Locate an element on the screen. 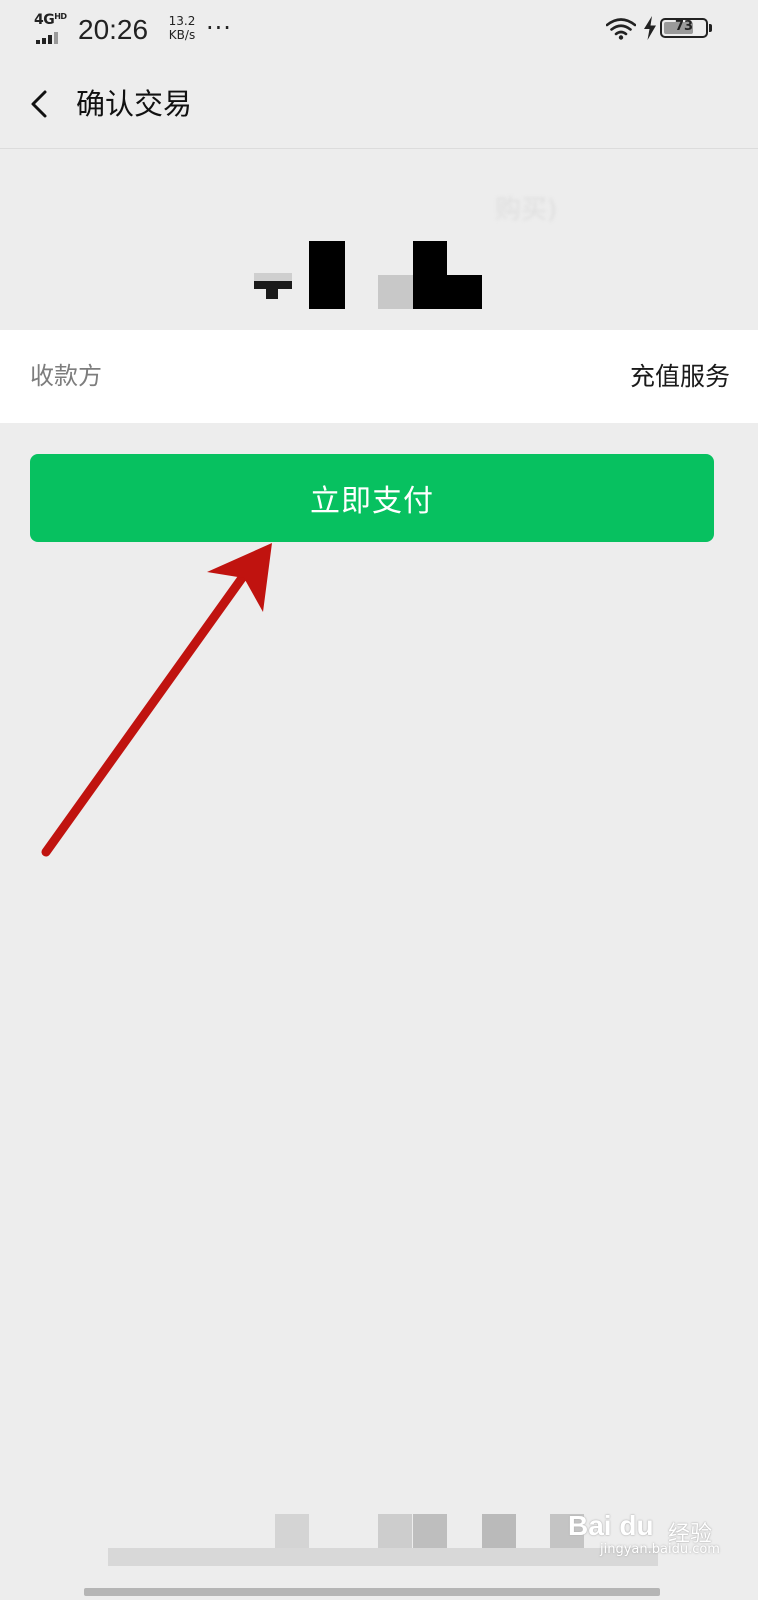 The width and height of the screenshot is (758, 1600). network-speed: 13.2 KB/s is located at coordinates (182, 28).